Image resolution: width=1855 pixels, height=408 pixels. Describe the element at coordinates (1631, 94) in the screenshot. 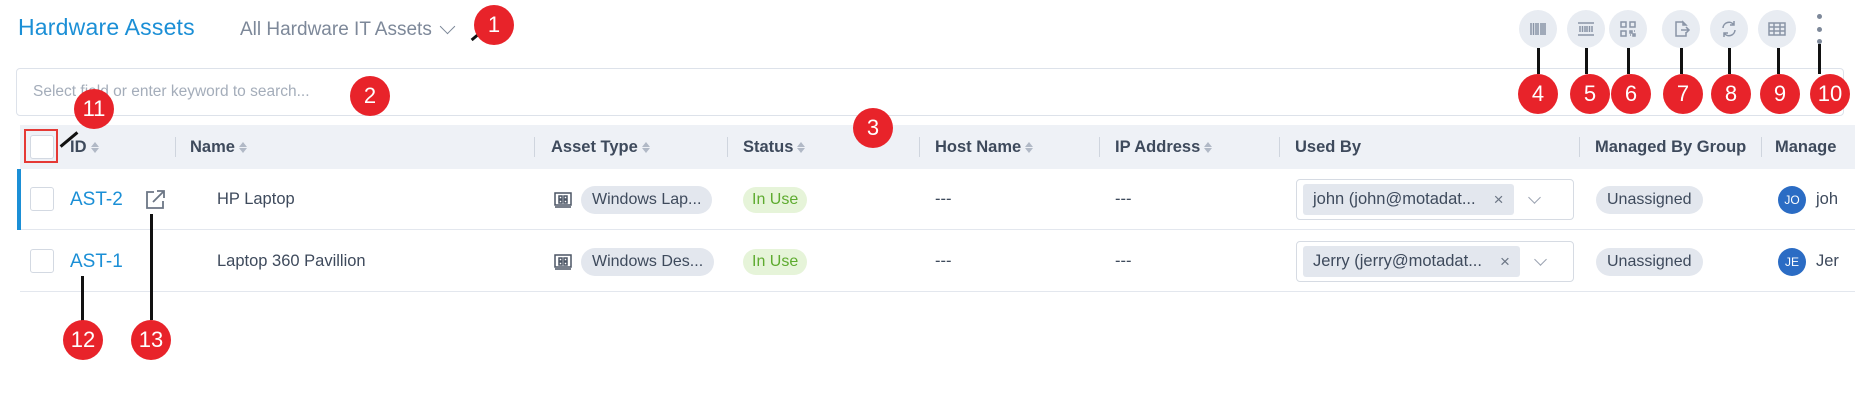

I see `callout-badge: 6` at that location.